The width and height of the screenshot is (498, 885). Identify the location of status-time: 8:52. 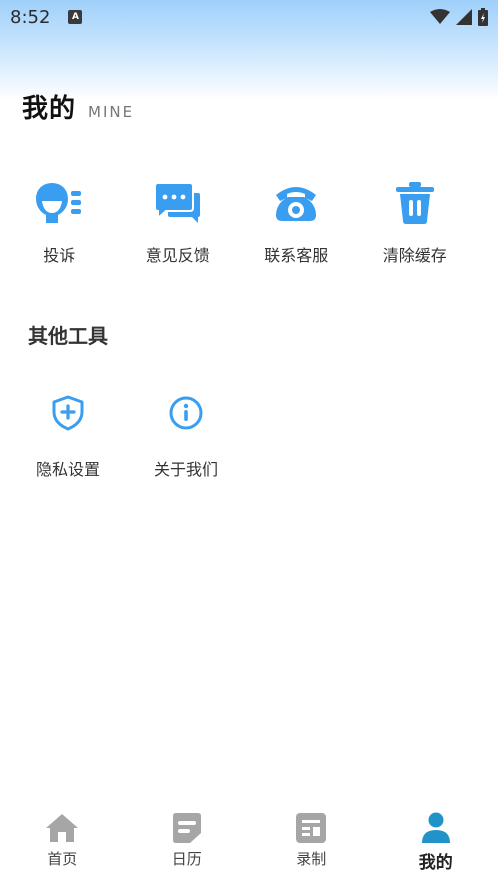
(30, 17).